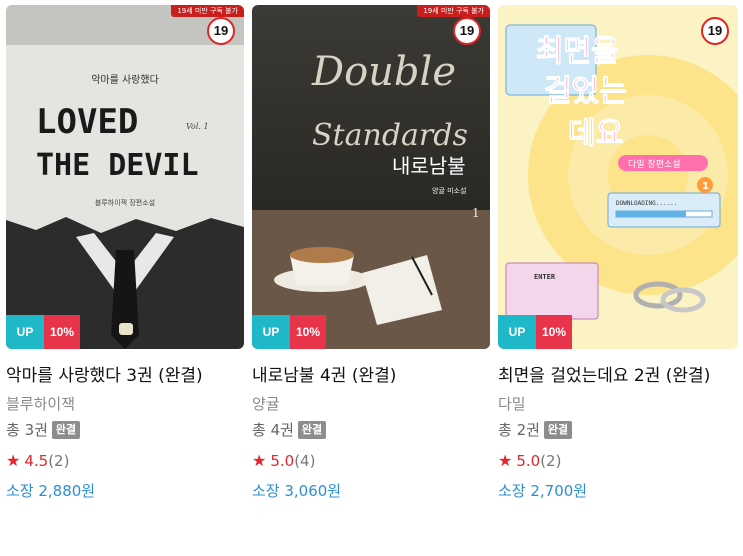 The width and height of the screenshot is (743, 556). What do you see at coordinates (543, 491) in the screenshot?
I see `price: 소장 2,700원` at bounding box center [543, 491].